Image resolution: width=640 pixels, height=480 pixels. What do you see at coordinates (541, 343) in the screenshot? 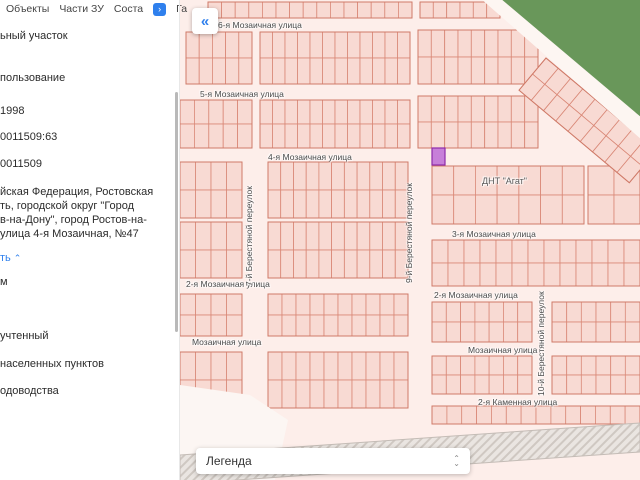
I see `street-label-vertical: 10-й Берестяной переулок` at bounding box center [541, 343].